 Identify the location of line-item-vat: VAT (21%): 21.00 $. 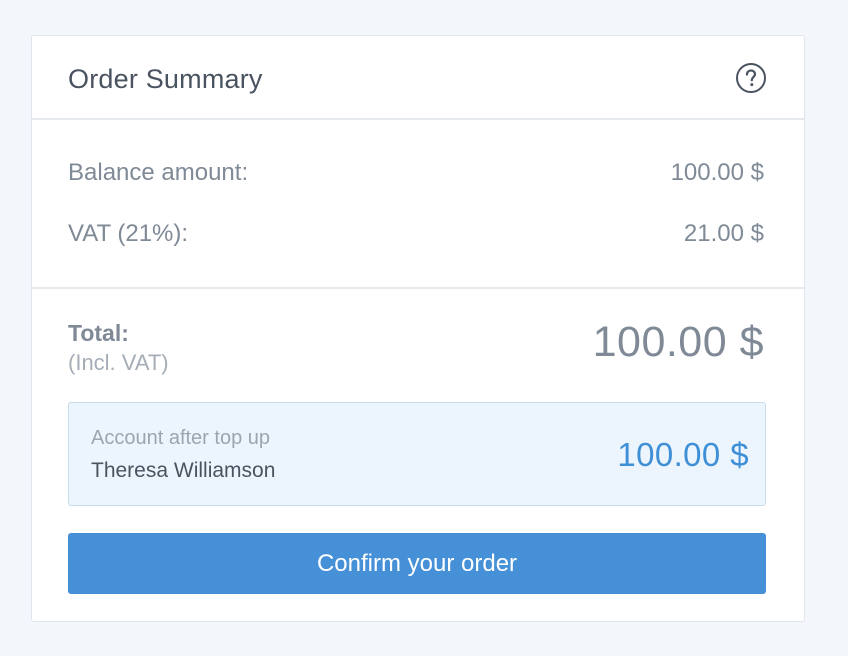
(416, 234).